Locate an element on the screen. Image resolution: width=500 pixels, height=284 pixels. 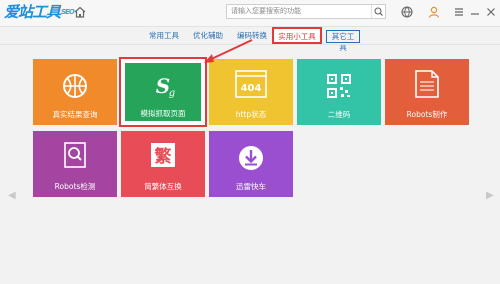
tile-robots-make: Robots制作 is located at coordinates (427, 92).